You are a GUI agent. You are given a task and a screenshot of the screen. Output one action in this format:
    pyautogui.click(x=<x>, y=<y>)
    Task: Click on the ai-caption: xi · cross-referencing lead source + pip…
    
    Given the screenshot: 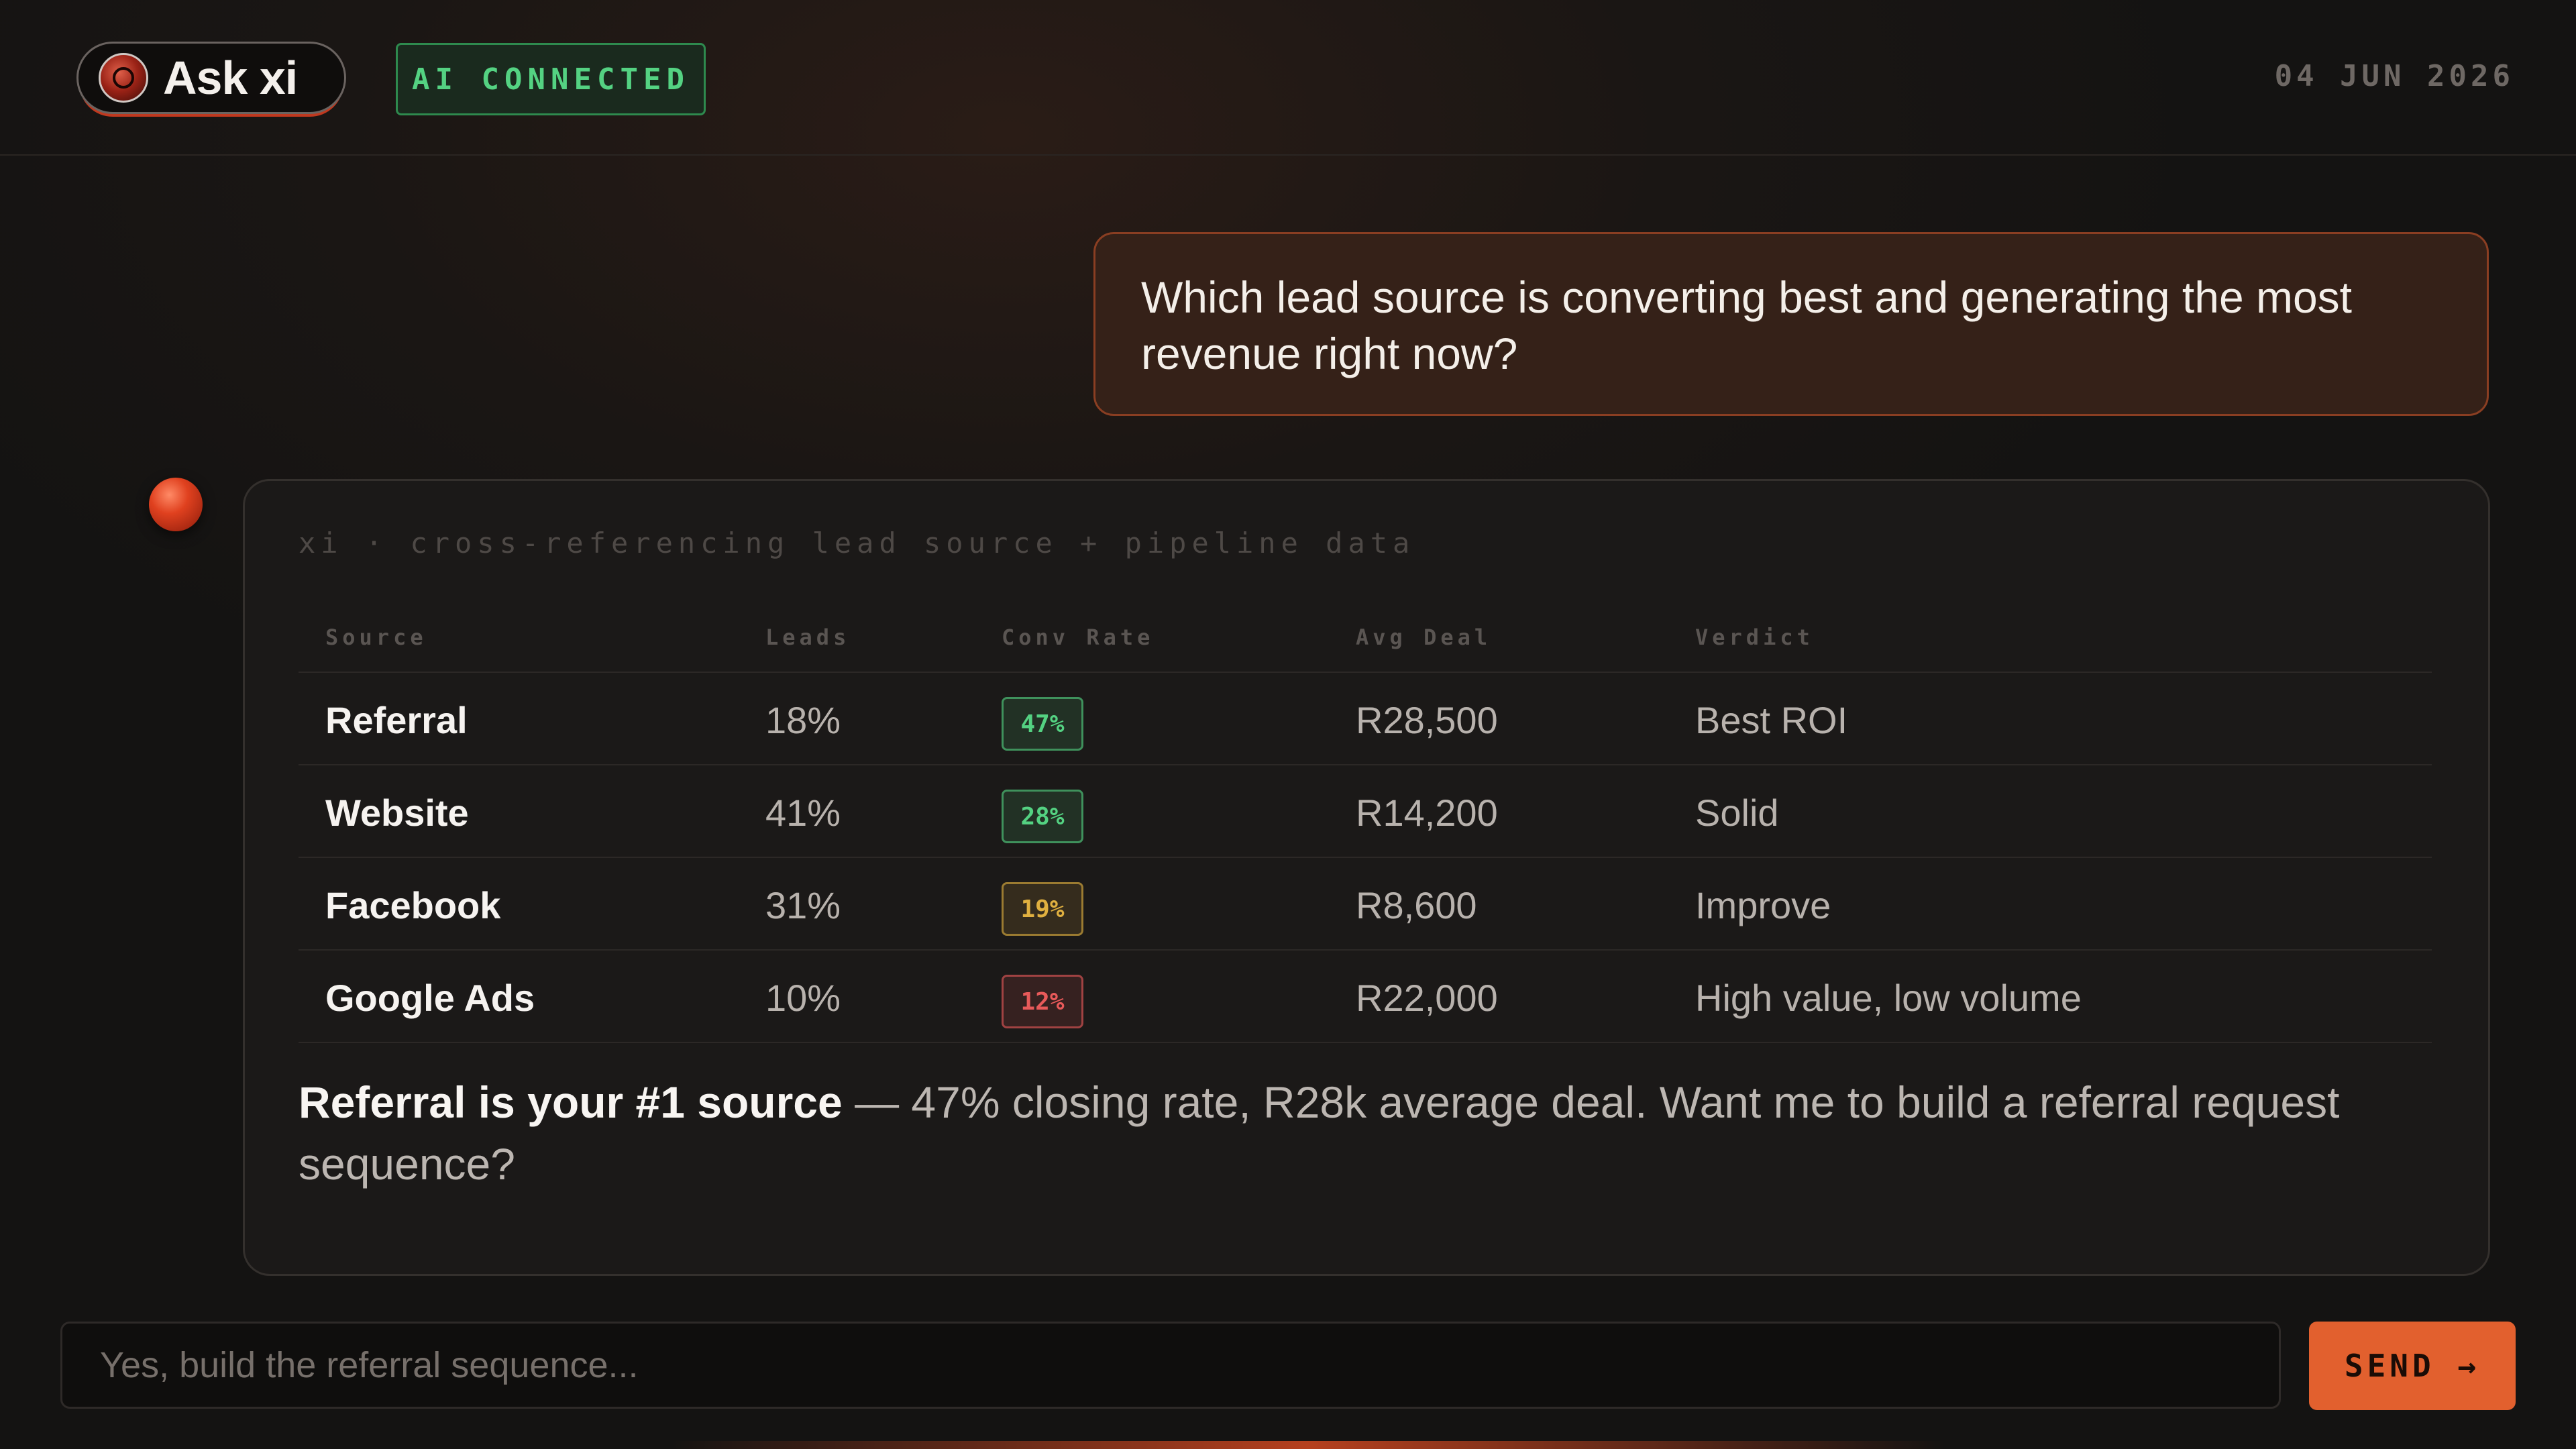 What is the action you would take?
    pyautogui.click(x=857, y=543)
    